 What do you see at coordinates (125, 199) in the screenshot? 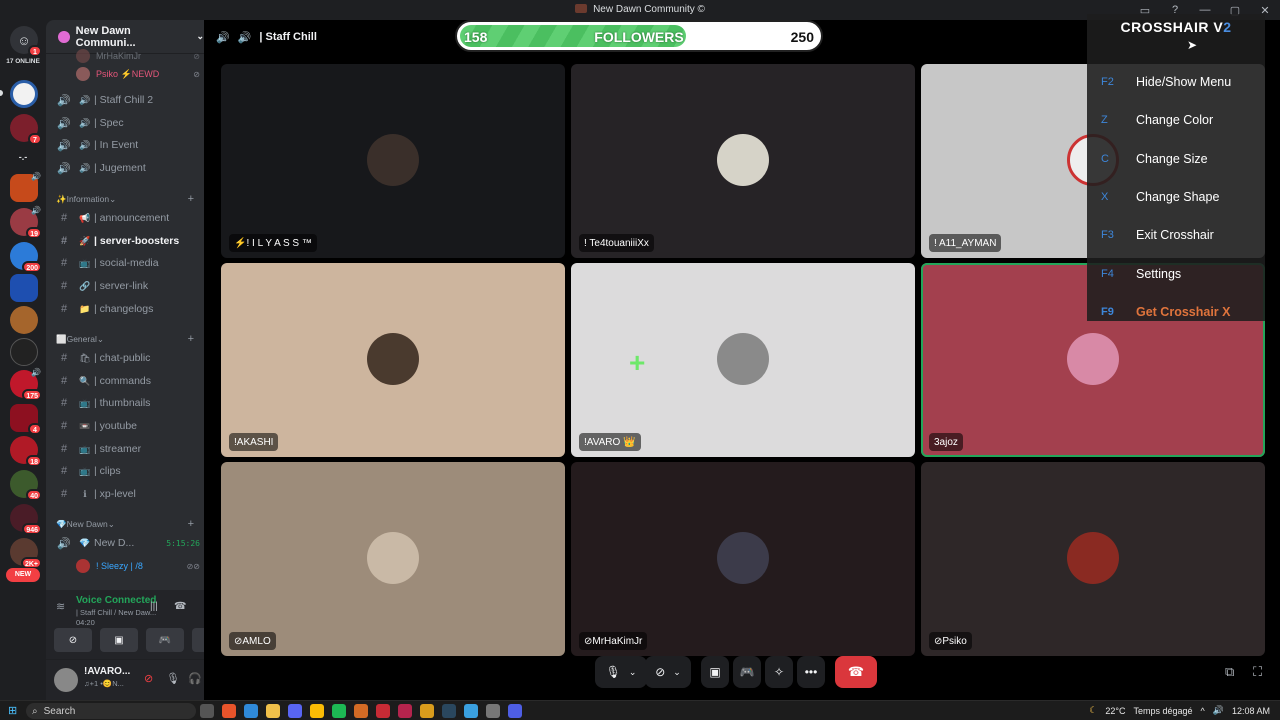
I see `category-information: ✨ Information ⌄ +` at bounding box center [125, 199].